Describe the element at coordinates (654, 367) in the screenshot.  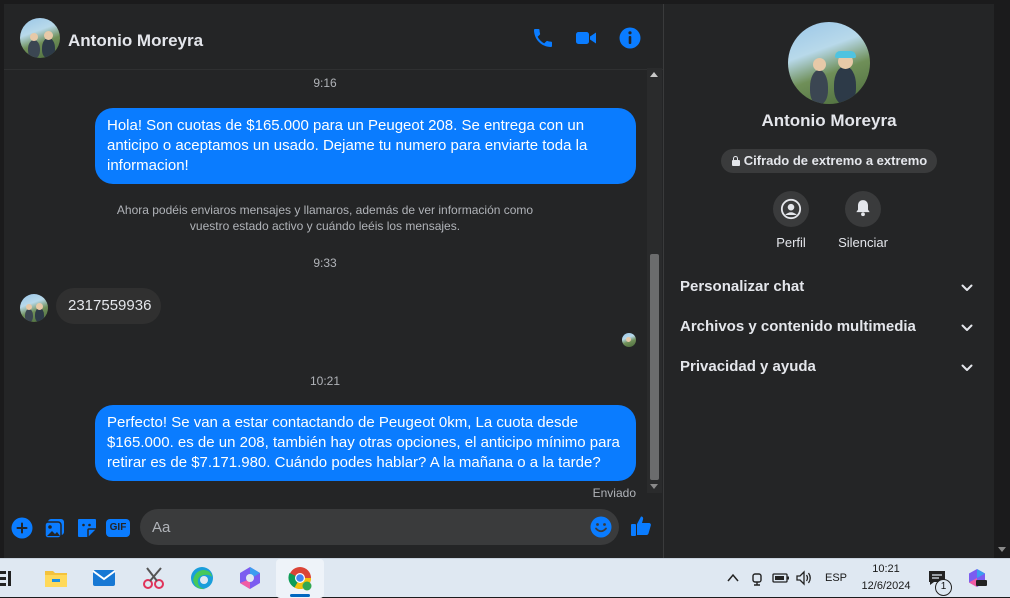
I see `scroll-thumb` at that location.